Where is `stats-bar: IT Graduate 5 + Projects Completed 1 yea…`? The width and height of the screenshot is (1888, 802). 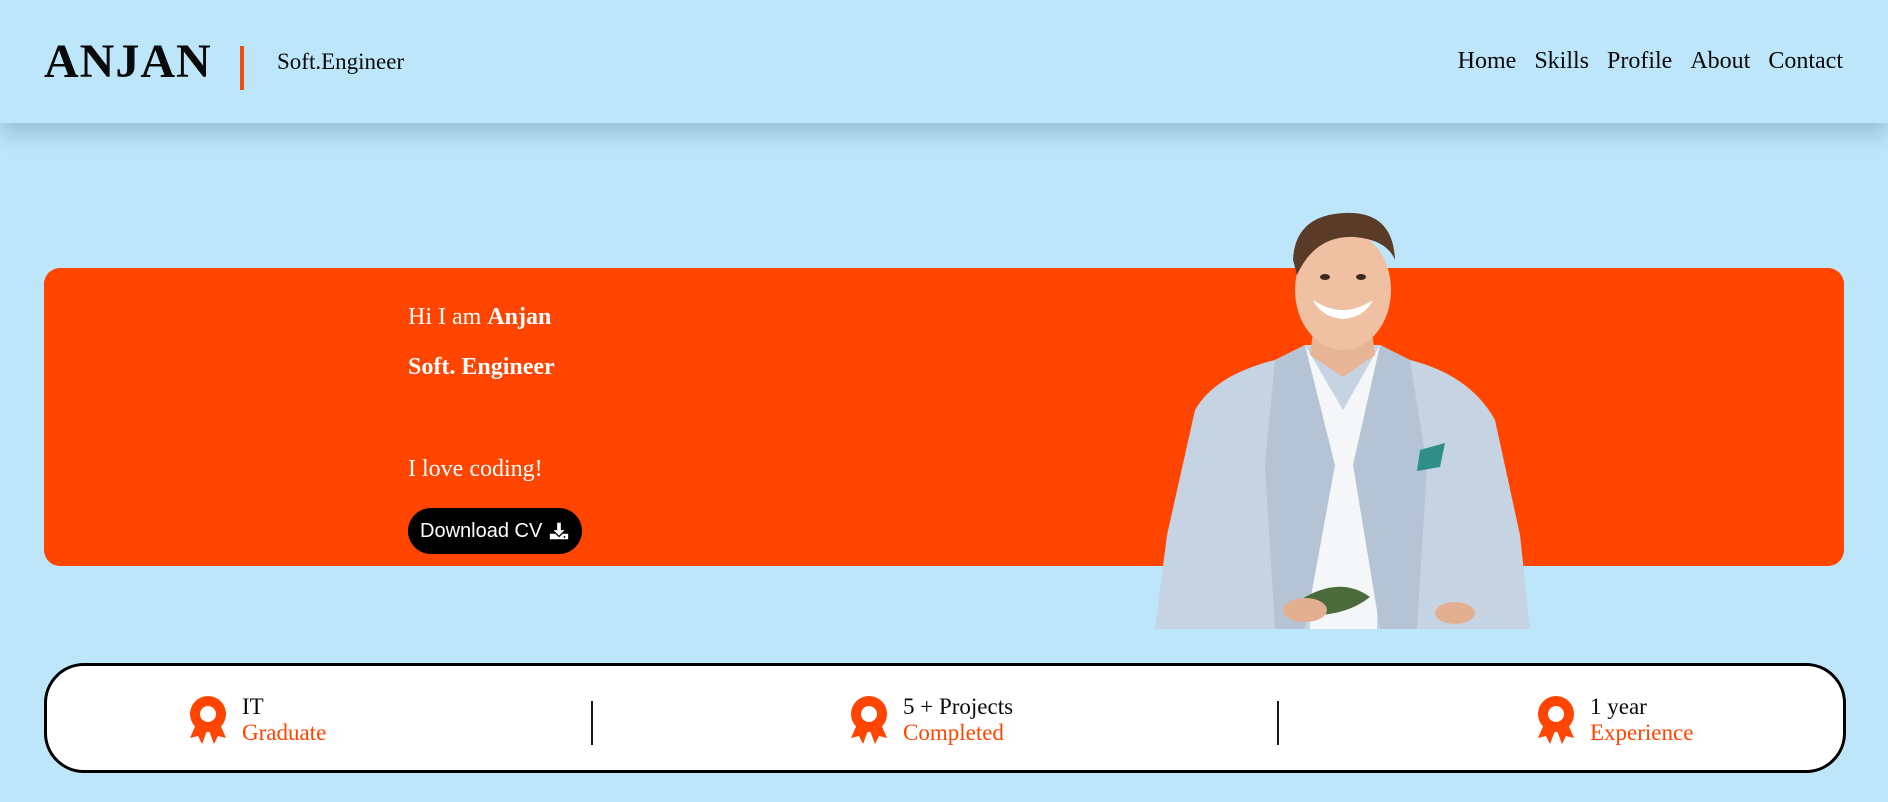 stats-bar: IT Graduate 5 + Projects Completed 1 yea… is located at coordinates (945, 718).